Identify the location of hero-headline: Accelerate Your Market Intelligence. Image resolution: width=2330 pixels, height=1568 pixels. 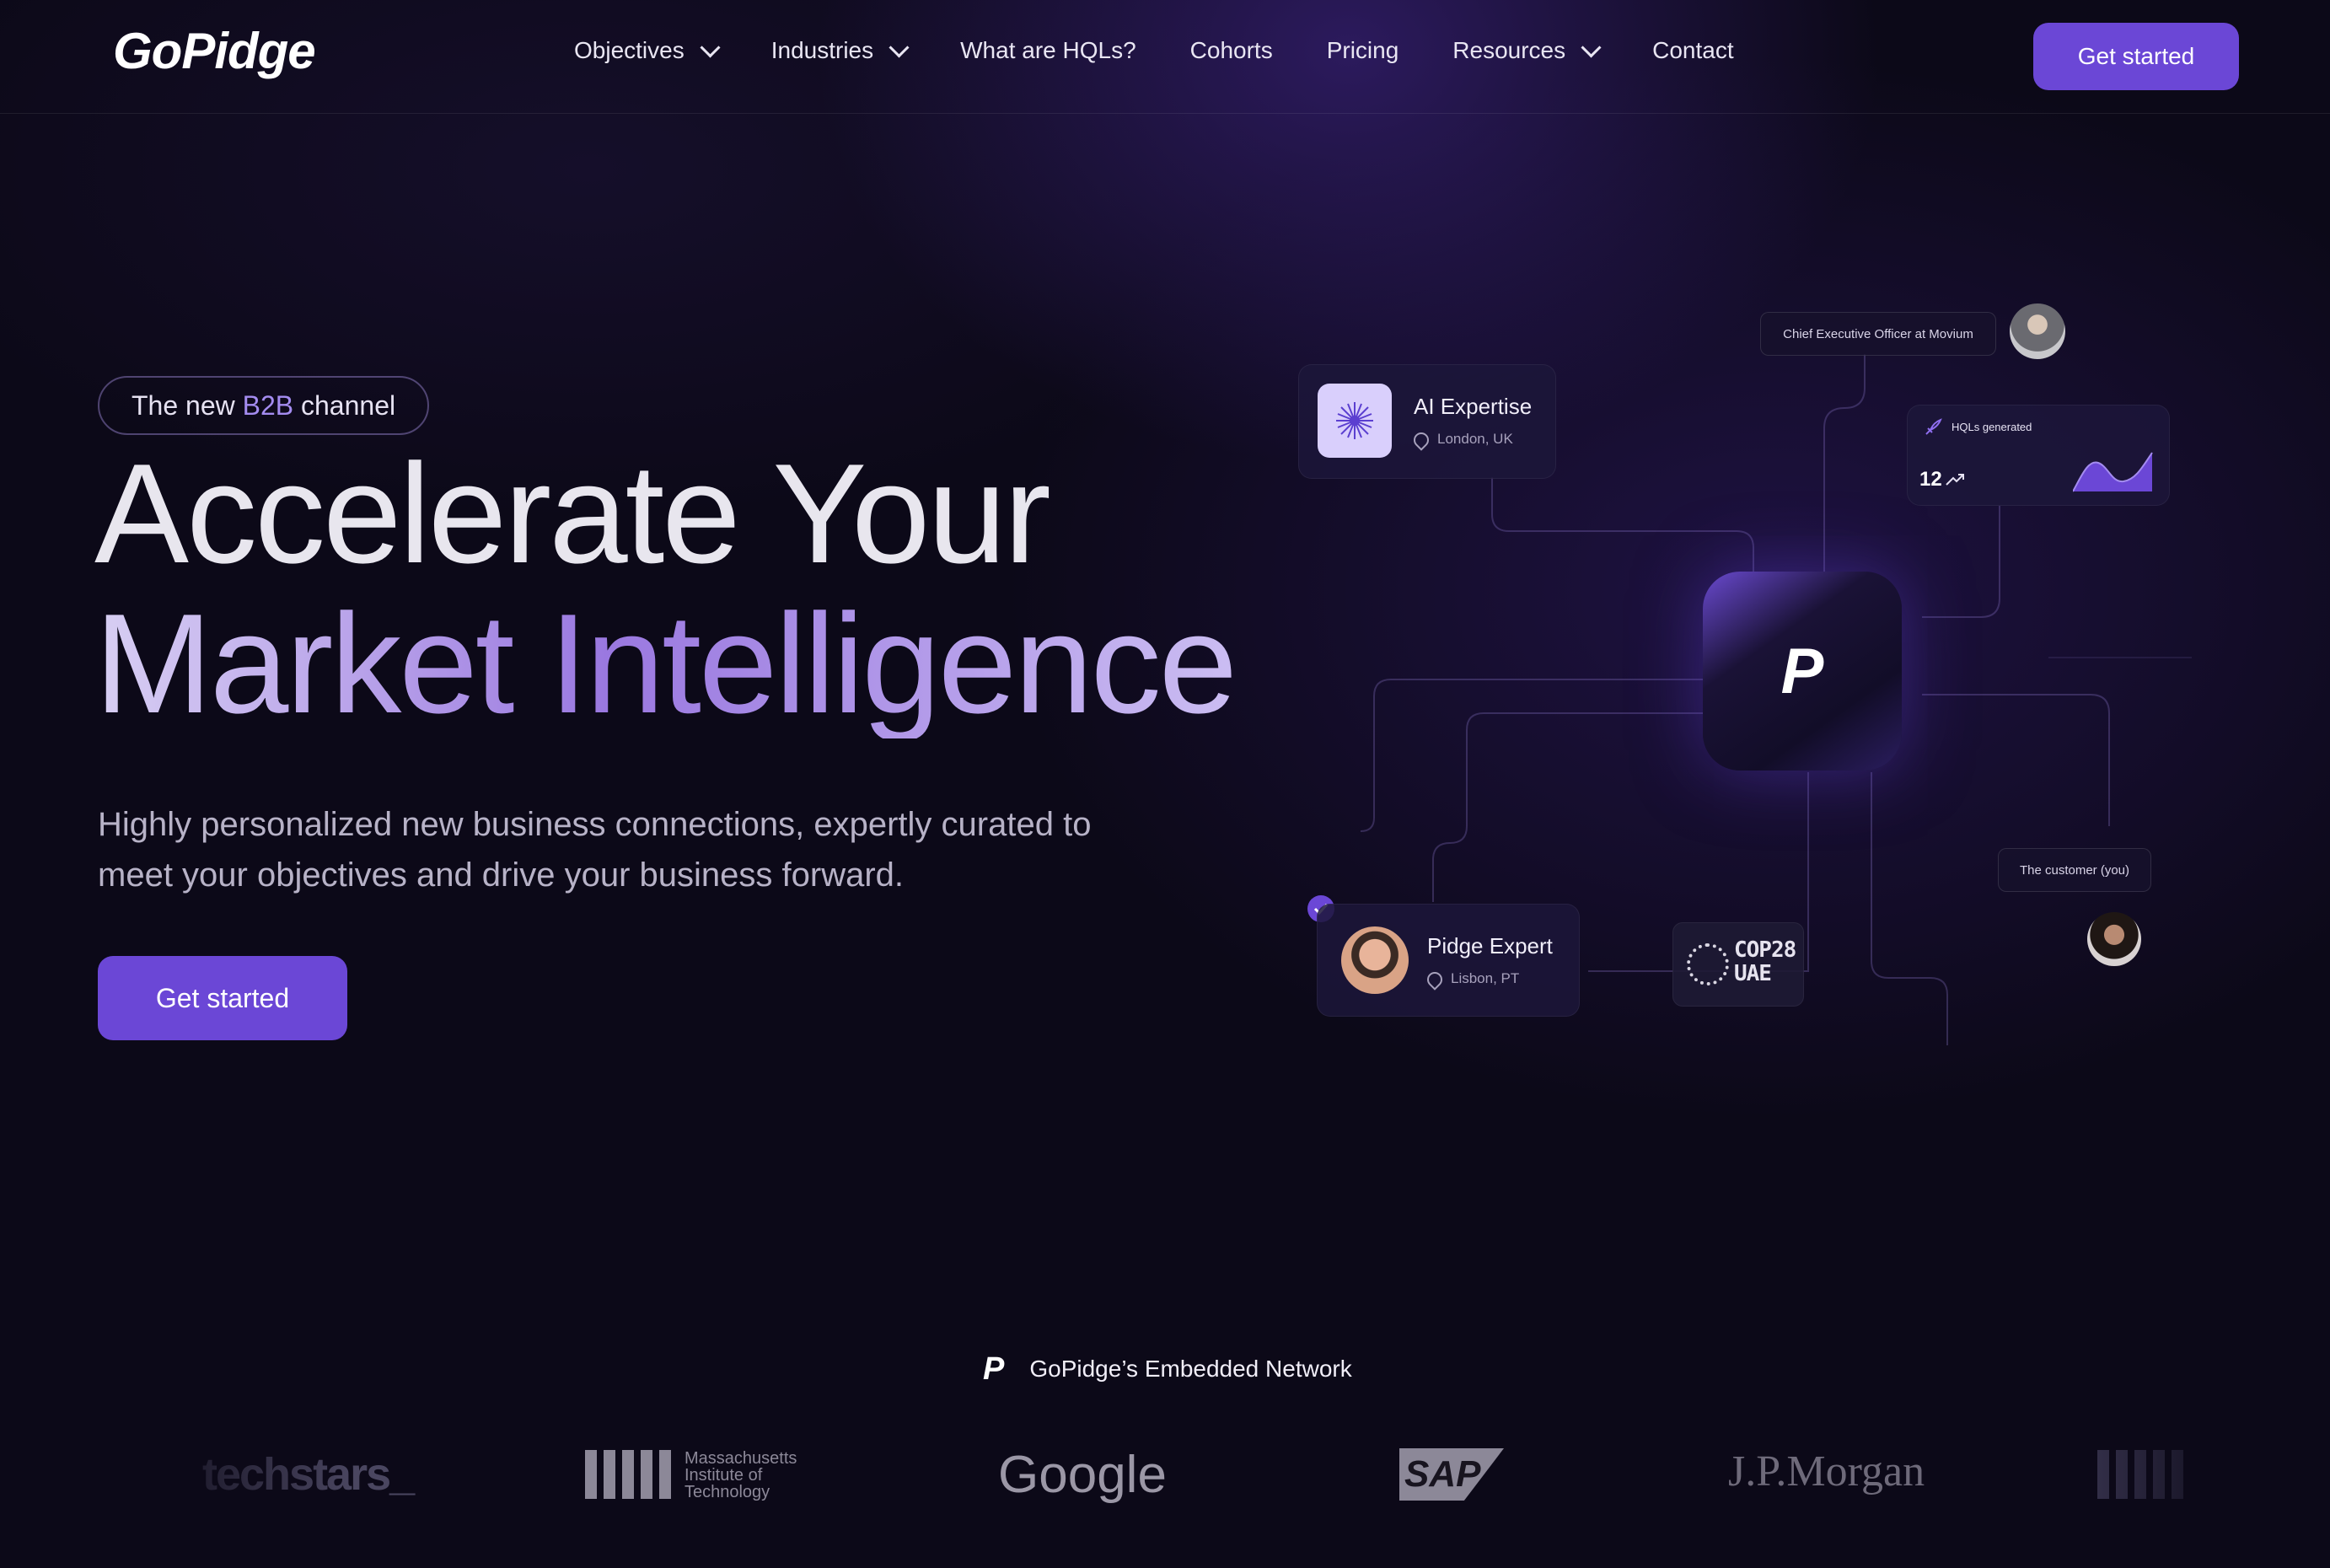
(665, 588).